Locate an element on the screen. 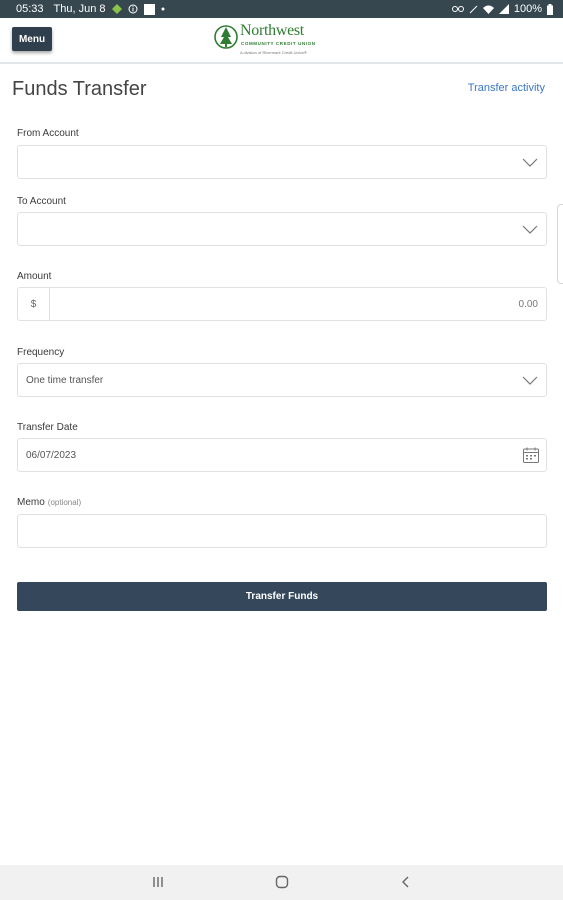 The height and width of the screenshot is (900, 563). dot-icon is located at coordinates (163, 9).